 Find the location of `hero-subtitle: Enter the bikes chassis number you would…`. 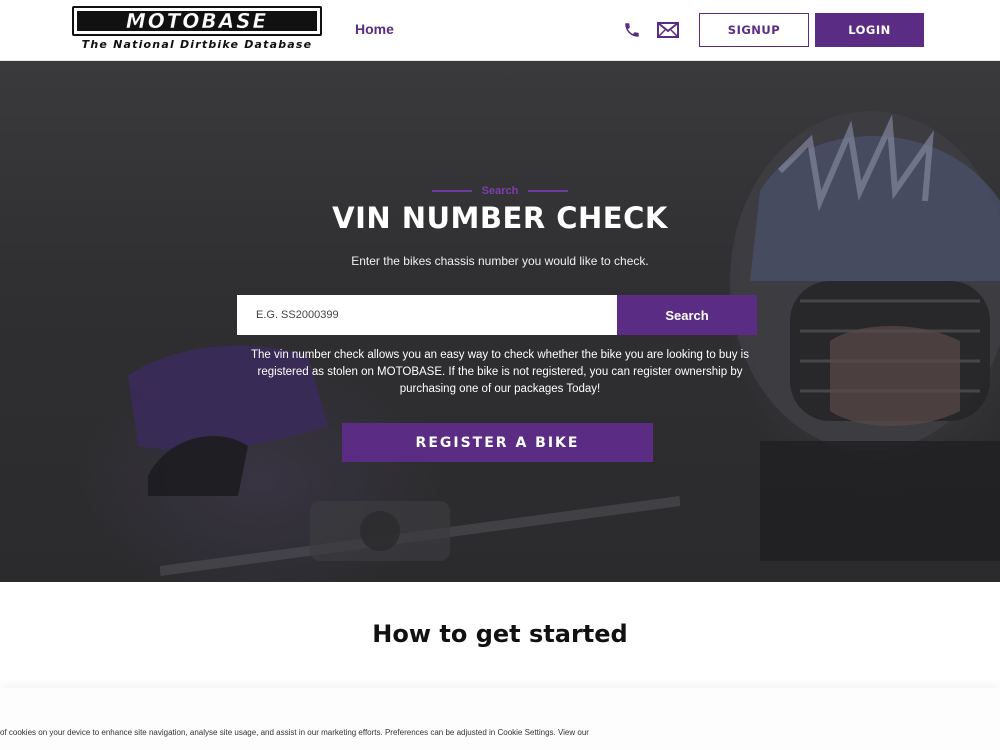

hero-subtitle: Enter the bikes chassis number you would… is located at coordinates (500, 261).